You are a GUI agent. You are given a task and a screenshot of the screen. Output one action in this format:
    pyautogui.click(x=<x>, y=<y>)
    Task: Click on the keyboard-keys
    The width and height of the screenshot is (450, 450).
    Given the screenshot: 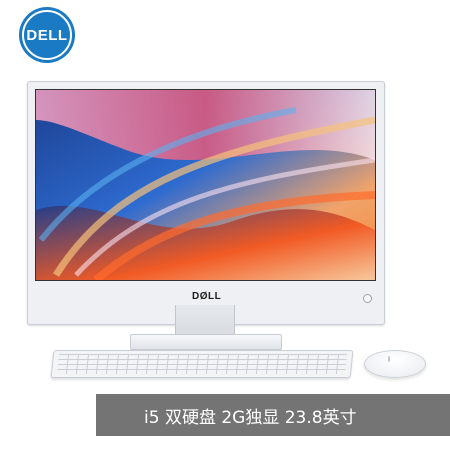 What is the action you would take?
    pyautogui.click(x=202, y=364)
    